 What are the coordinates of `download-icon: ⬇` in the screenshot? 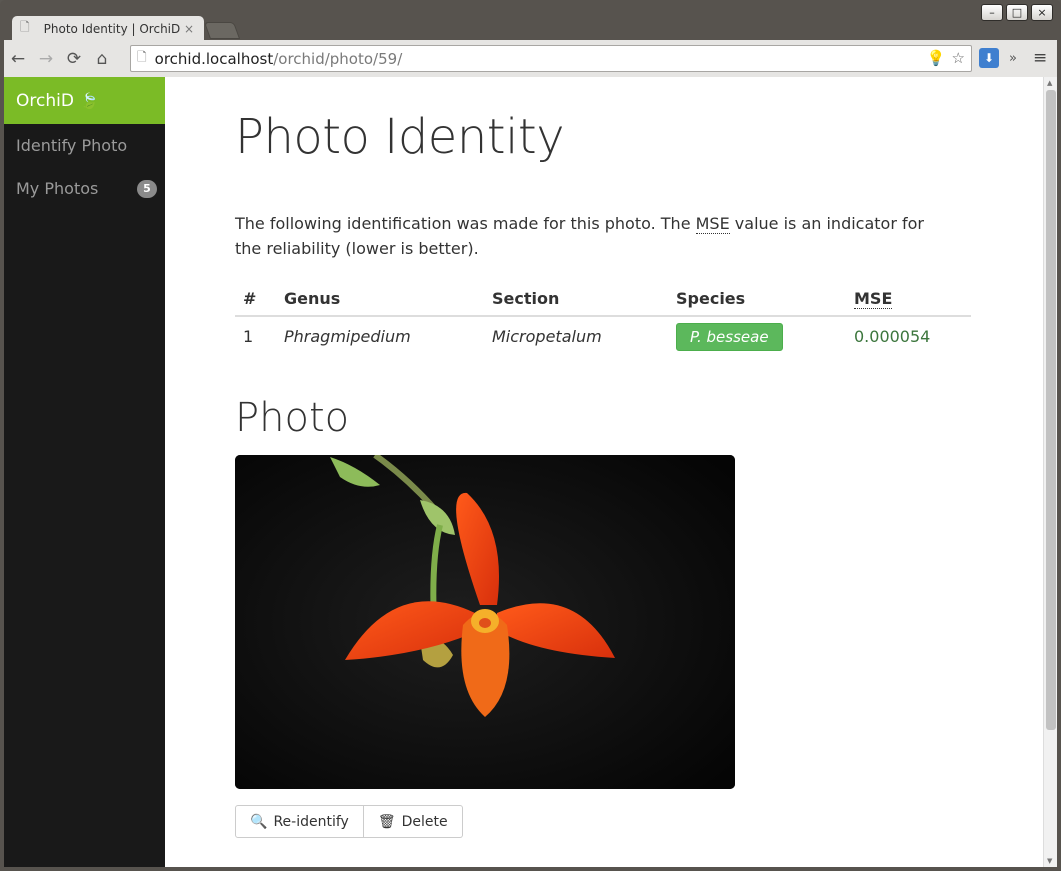 It's located at (989, 58).